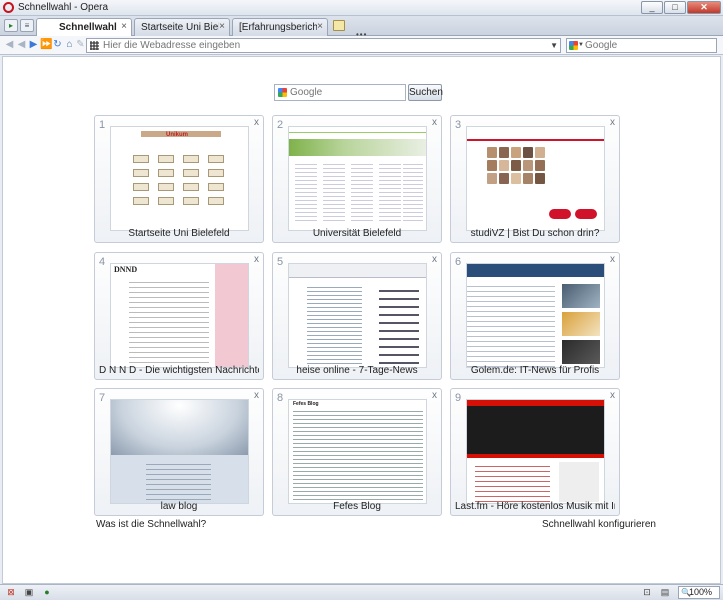 The width and height of the screenshot is (723, 600). I want to click on speed-dial-5: 5 x heise online - 7-Tage-News, so click(357, 316).